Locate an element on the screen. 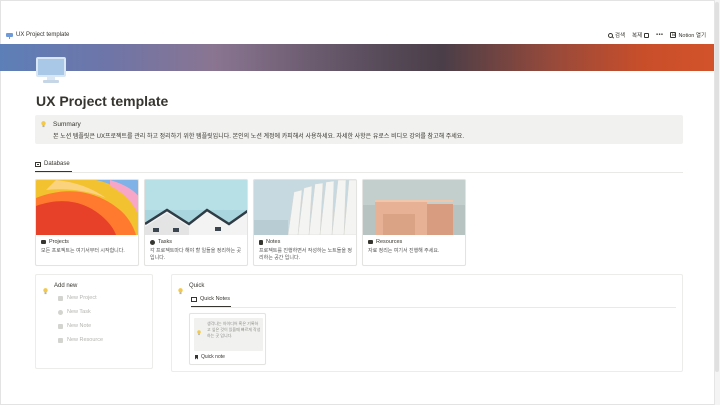 The width and height of the screenshot is (720, 405). scrollbar is located at coordinates (717, 202).